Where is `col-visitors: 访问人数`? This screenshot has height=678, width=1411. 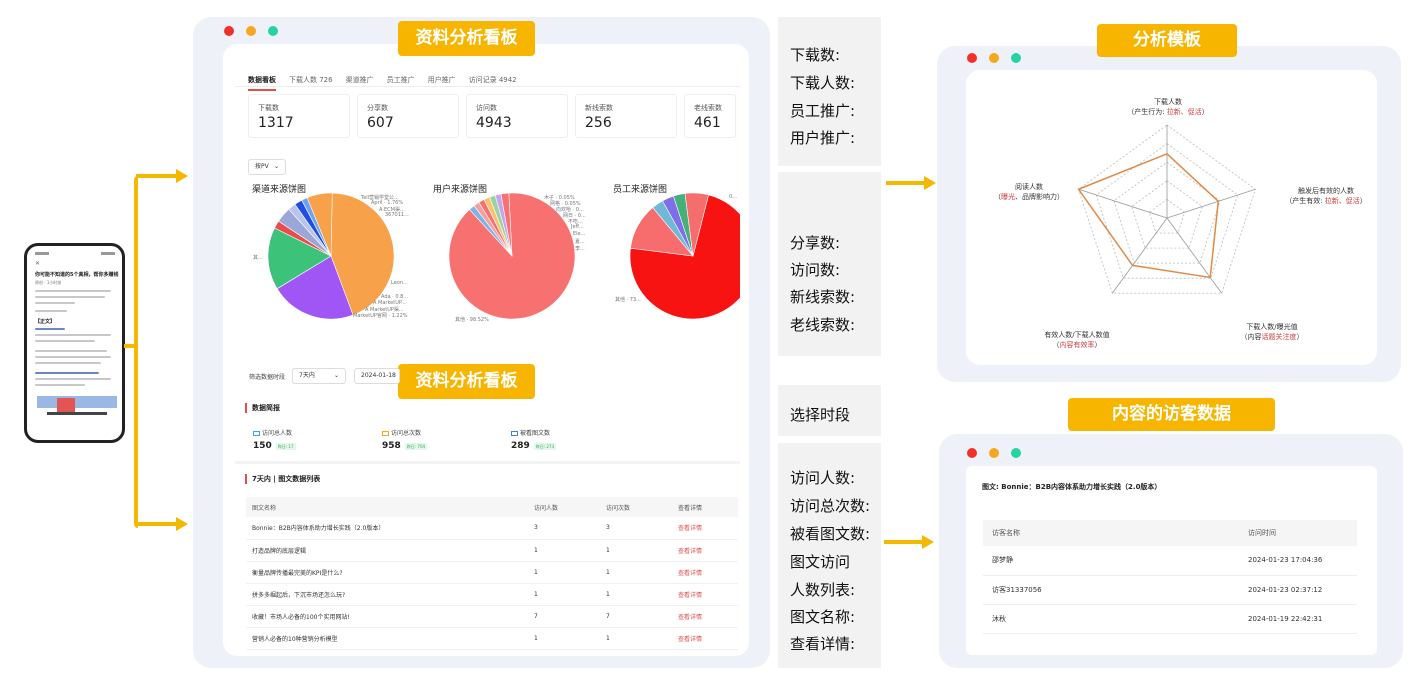 col-visitors: 访问人数 is located at coordinates (564, 507).